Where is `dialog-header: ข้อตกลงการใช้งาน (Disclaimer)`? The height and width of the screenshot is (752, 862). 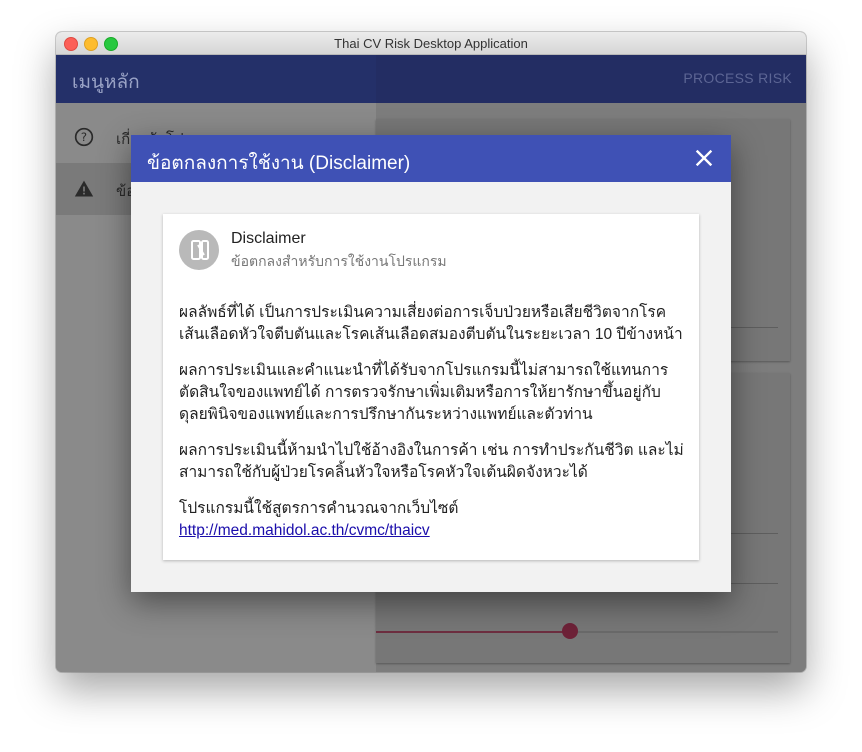 dialog-header: ข้อตกลงการใช้งาน (Disclaimer) is located at coordinates (431, 158).